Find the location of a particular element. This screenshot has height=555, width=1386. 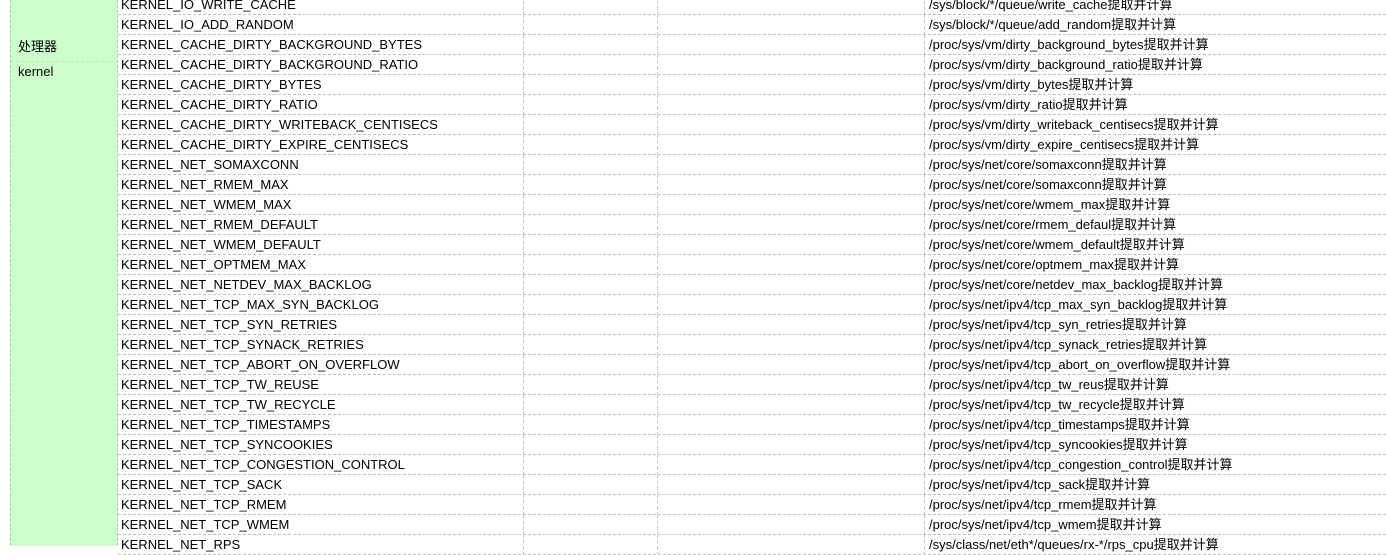

cell-parameter-key: KERNEL_NET_OPTMEM_MAX is located at coordinates (321, 264).